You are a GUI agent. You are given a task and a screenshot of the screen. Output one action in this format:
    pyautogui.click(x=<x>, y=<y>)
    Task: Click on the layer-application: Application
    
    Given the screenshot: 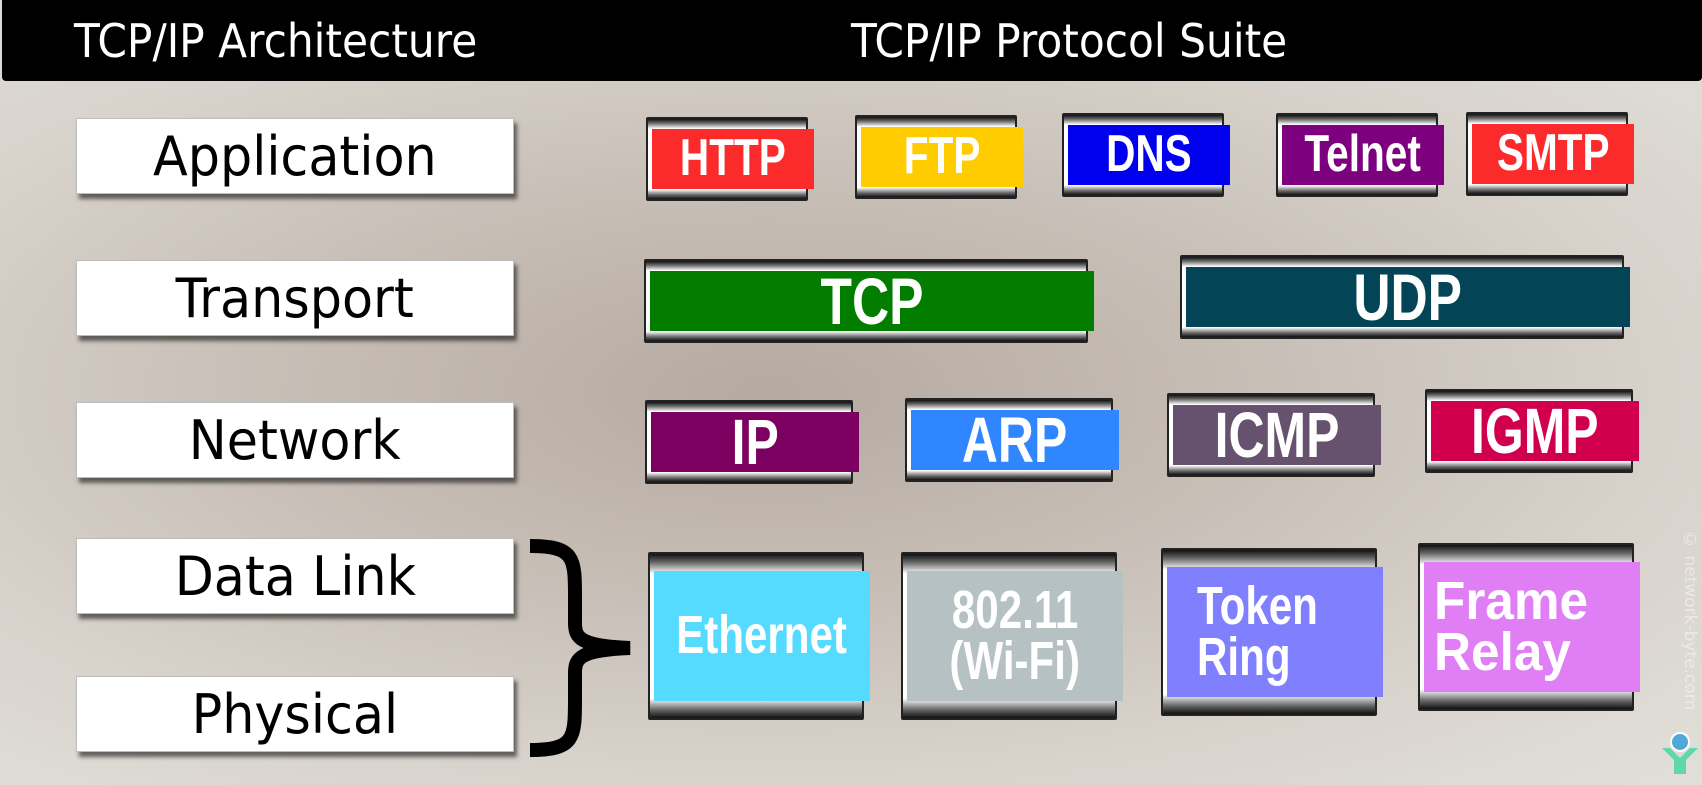 What is the action you would take?
    pyautogui.click(x=295, y=156)
    